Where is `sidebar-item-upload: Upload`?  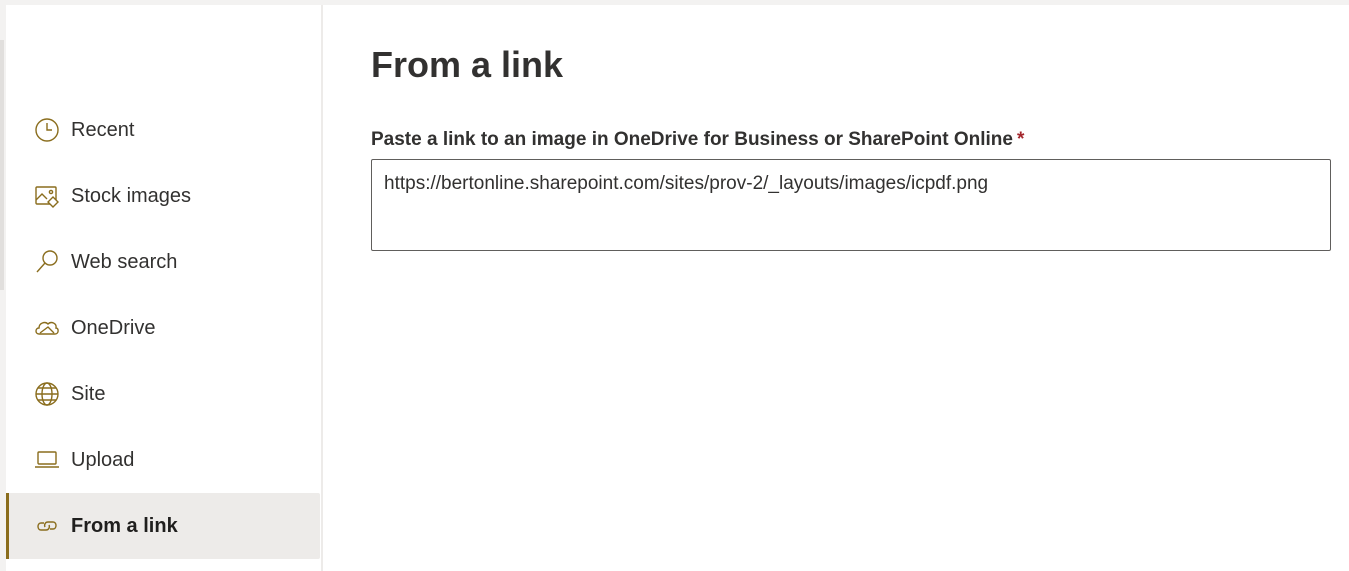
sidebar-item-upload: Upload is located at coordinates (163, 460).